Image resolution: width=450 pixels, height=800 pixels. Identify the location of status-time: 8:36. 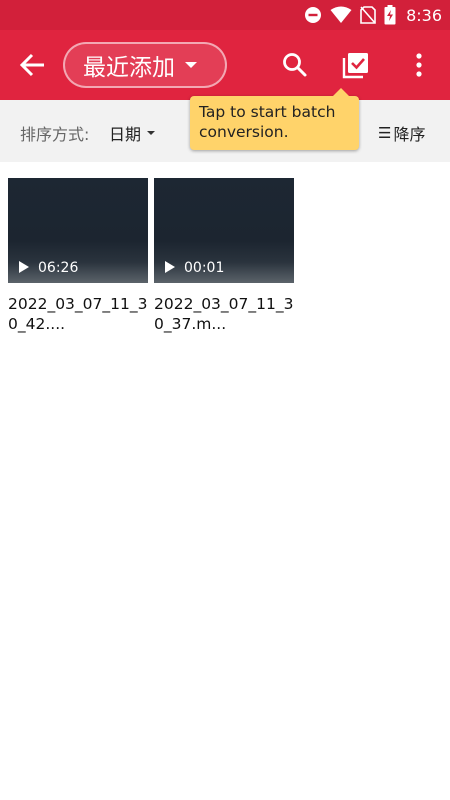
(424, 15).